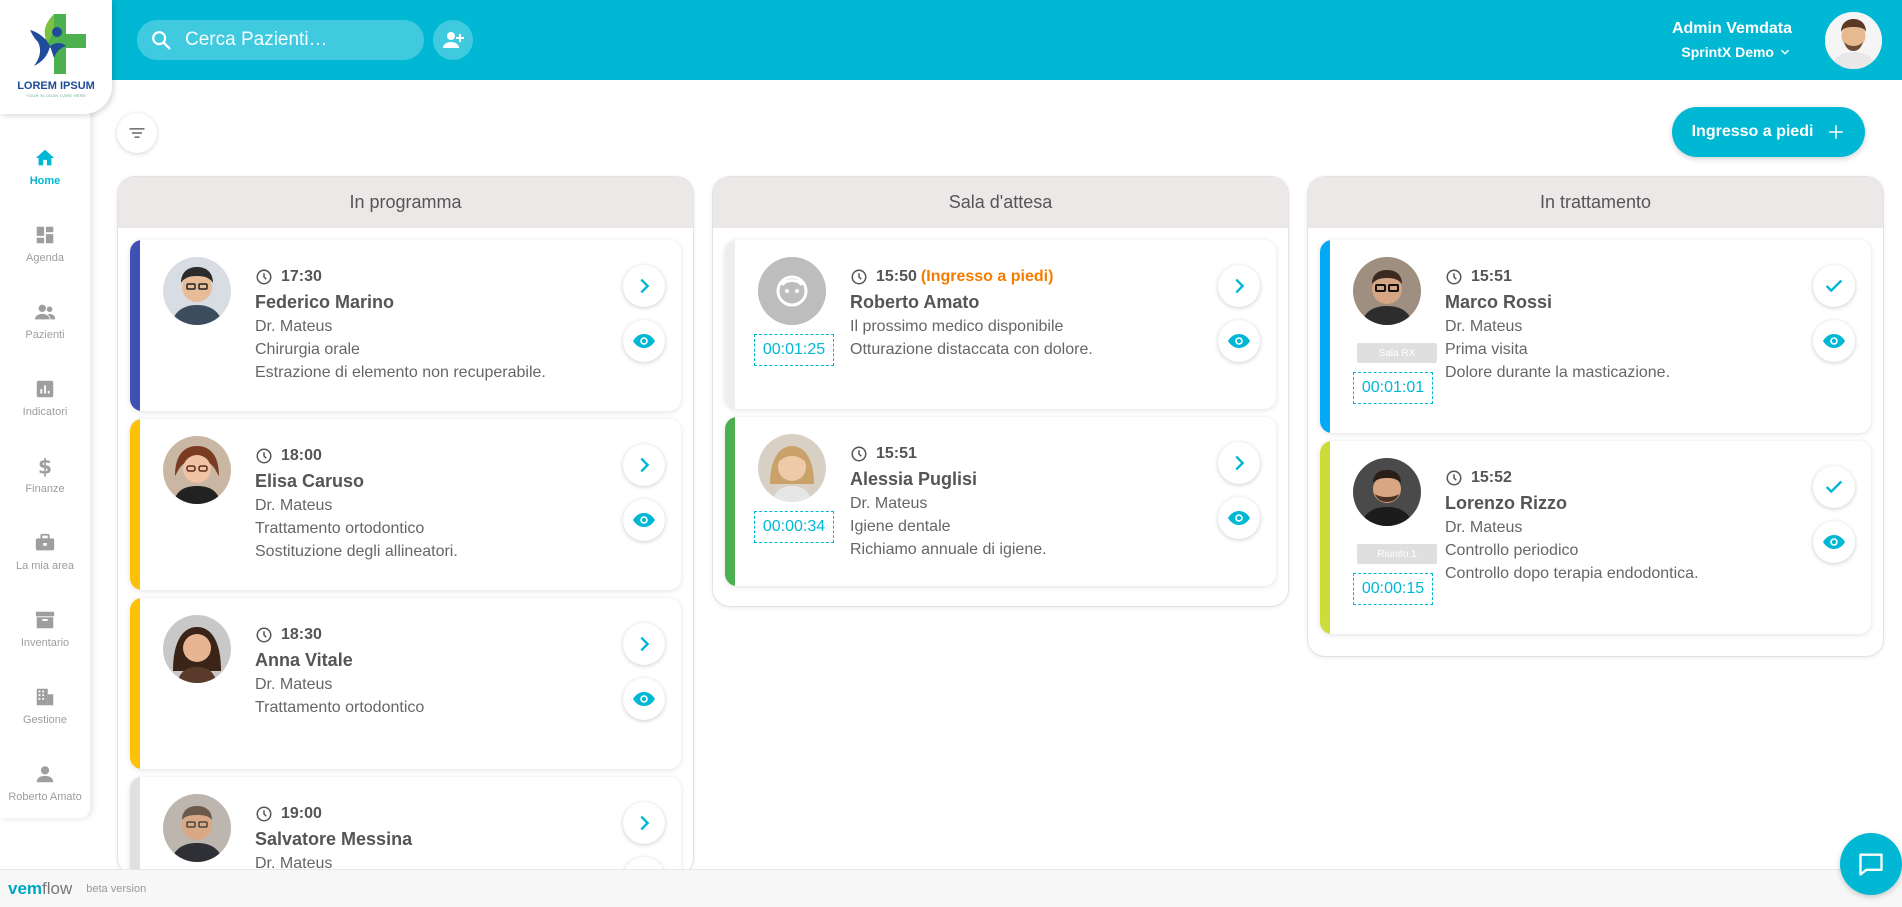 This screenshot has width=1902, height=907. I want to click on sidebar-item-la-mia-area: La mia area, so click(45, 551).